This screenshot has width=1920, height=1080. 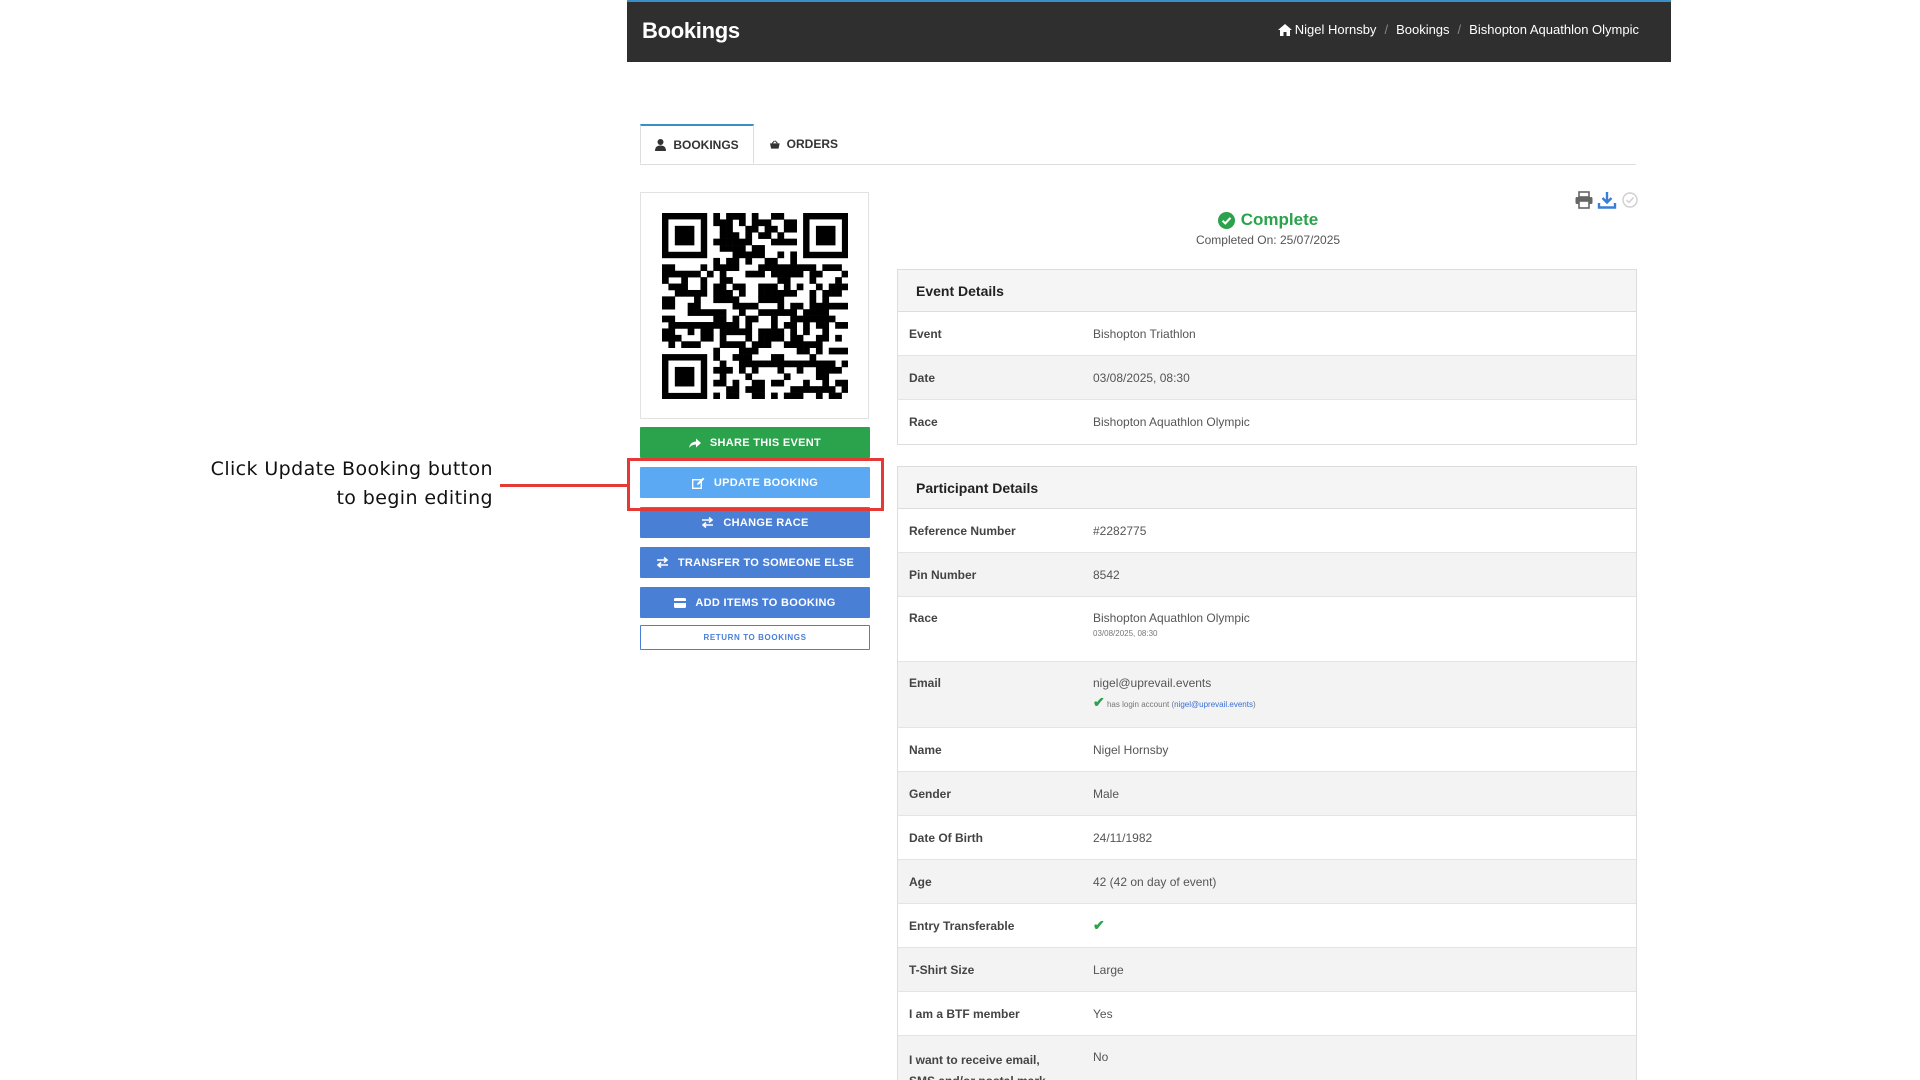 I want to click on page-title: Bookings, so click(x=691, y=30).